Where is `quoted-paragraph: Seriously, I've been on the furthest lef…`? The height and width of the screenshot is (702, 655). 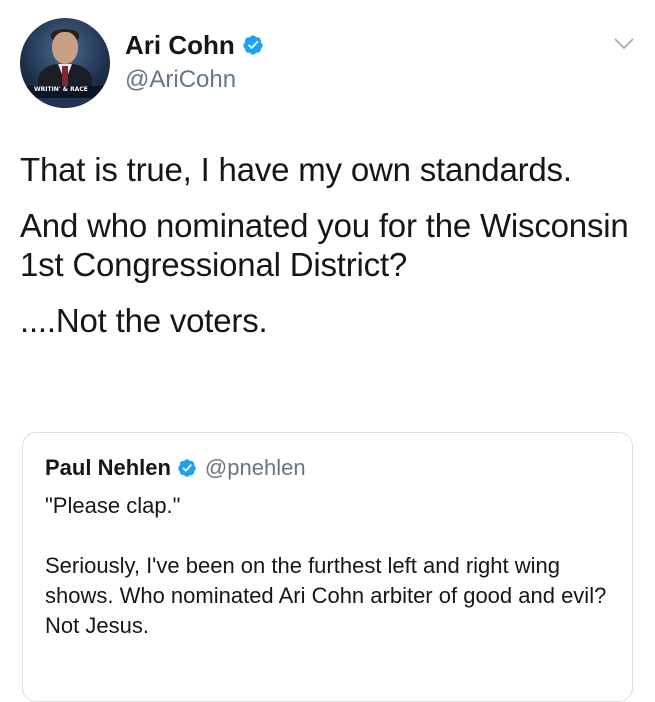
quoted-paragraph: Seriously, I've been on the furthest lef… is located at coordinates (326, 595).